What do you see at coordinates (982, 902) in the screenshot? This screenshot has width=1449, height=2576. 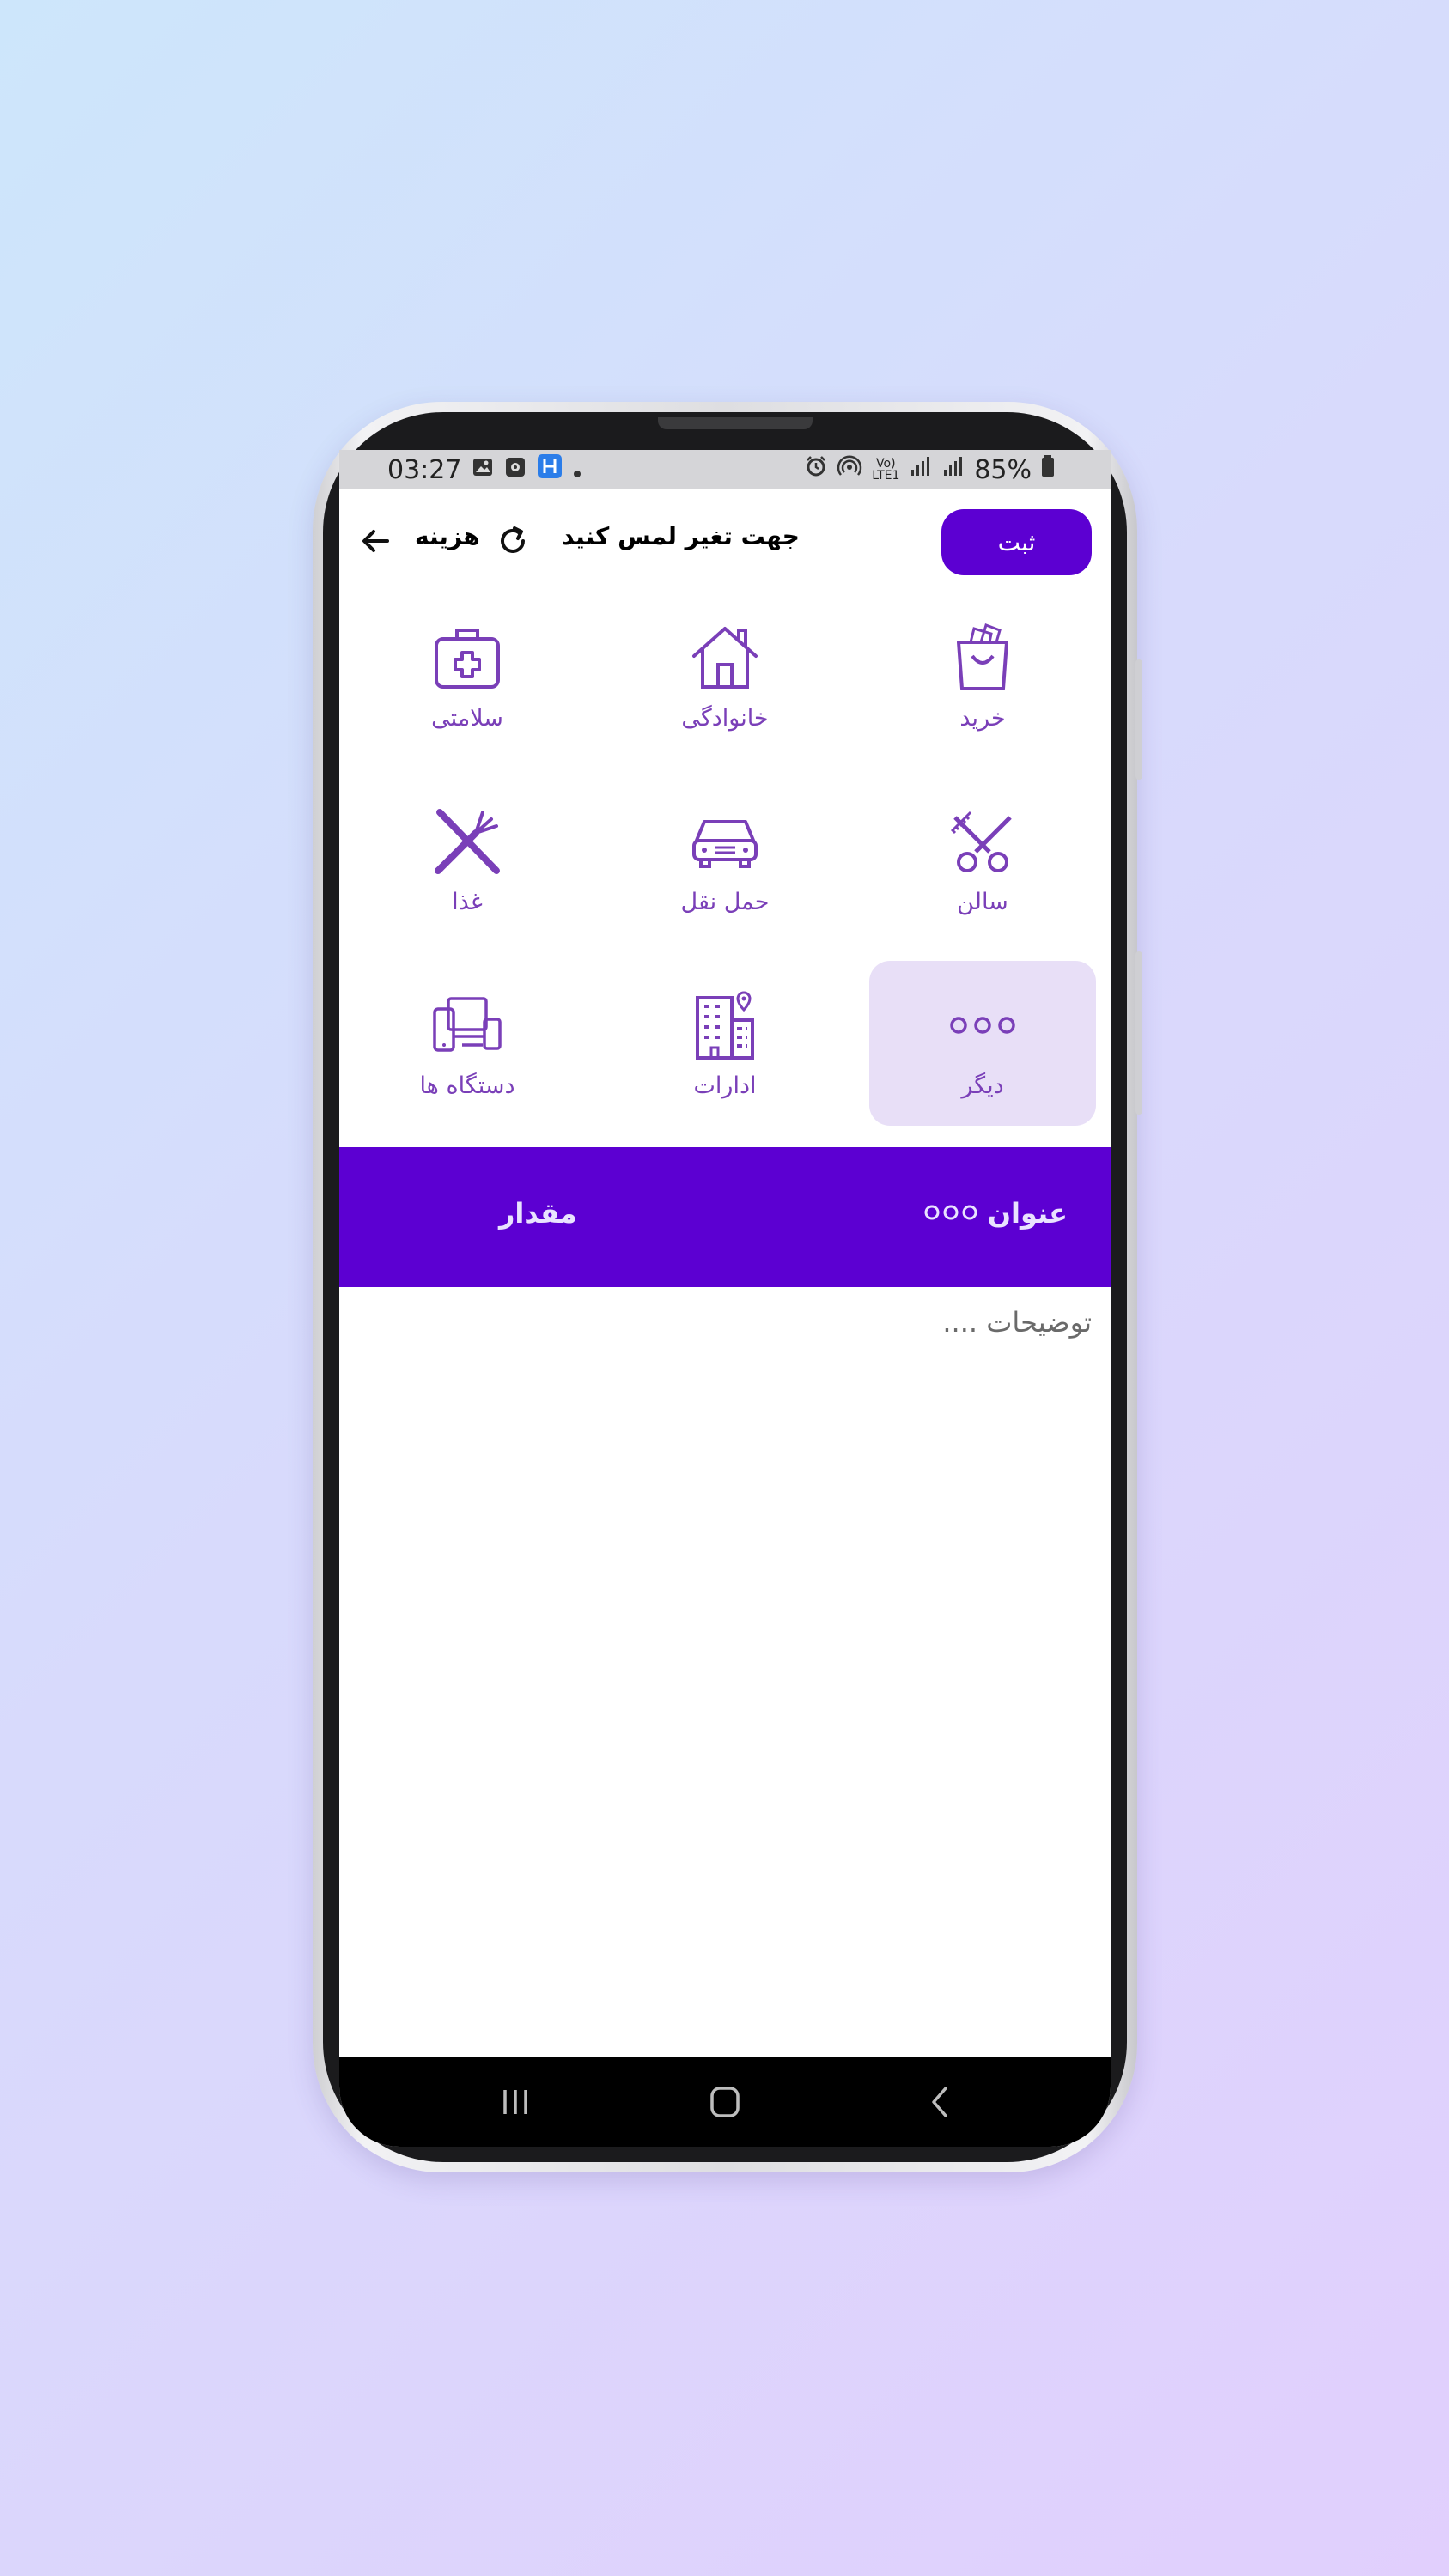 I see `category-label: سالن` at bounding box center [982, 902].